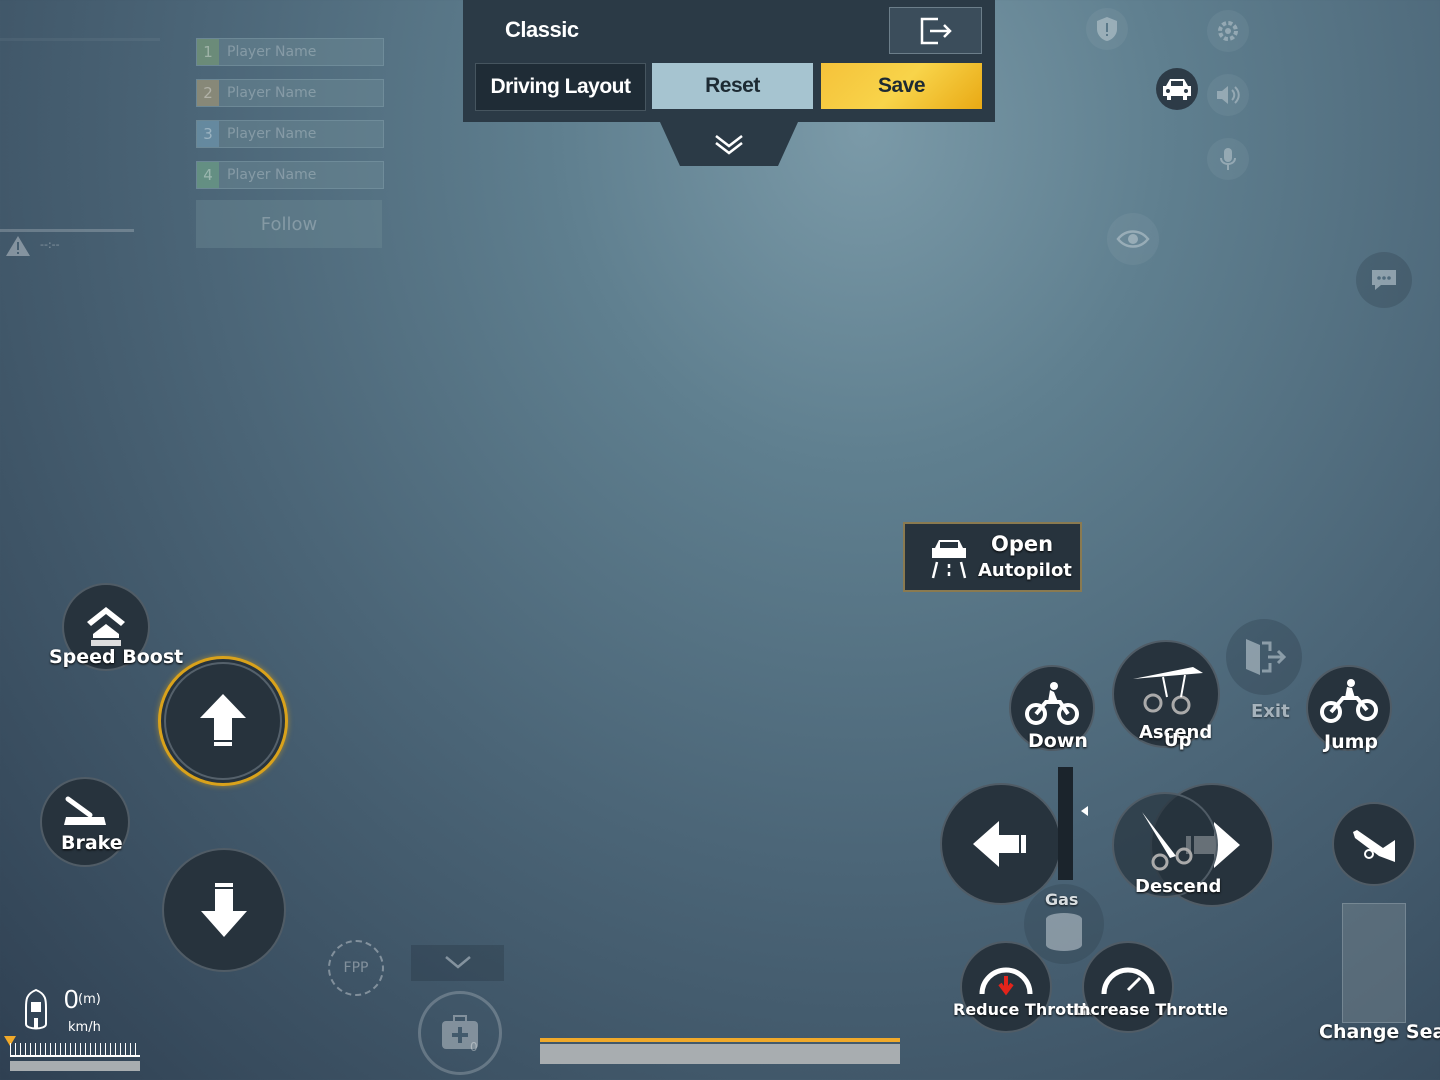 The image size is (1440, 1080). What do you see at coordinates (18, 246) in the screenshot?
I see `warning-icon` at bounding box center [18, 246].